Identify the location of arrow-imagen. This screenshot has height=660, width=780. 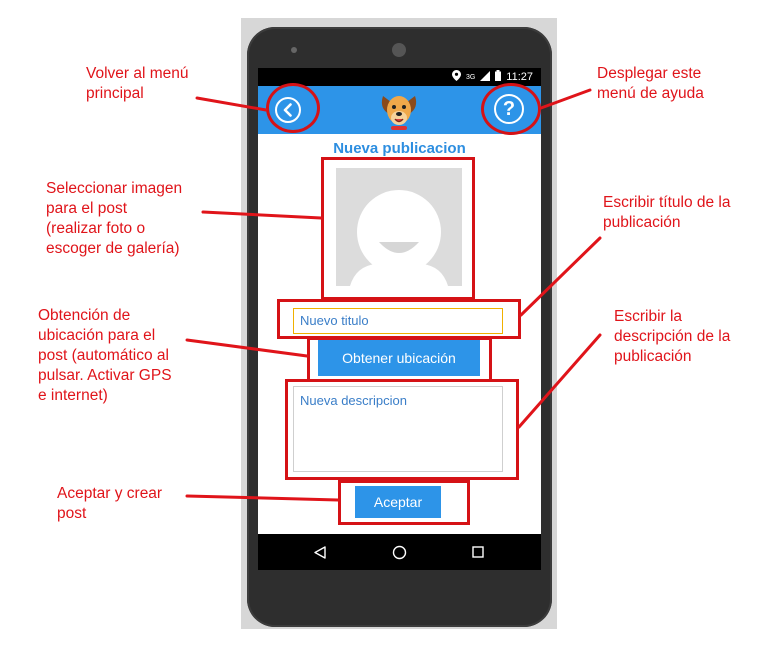
(262, 215).